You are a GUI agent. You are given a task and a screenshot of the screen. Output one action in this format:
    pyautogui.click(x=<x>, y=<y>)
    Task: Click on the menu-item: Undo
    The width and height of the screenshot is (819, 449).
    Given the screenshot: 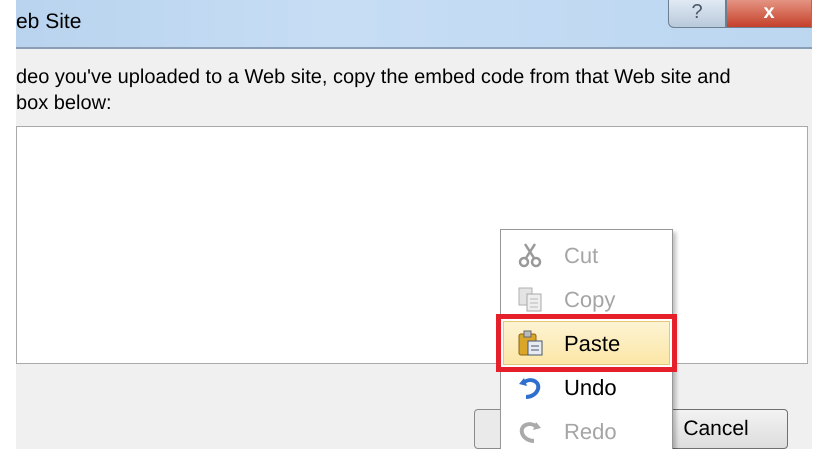 What is the action you would take?
    pyautogui.click(x=586, y=387)
    